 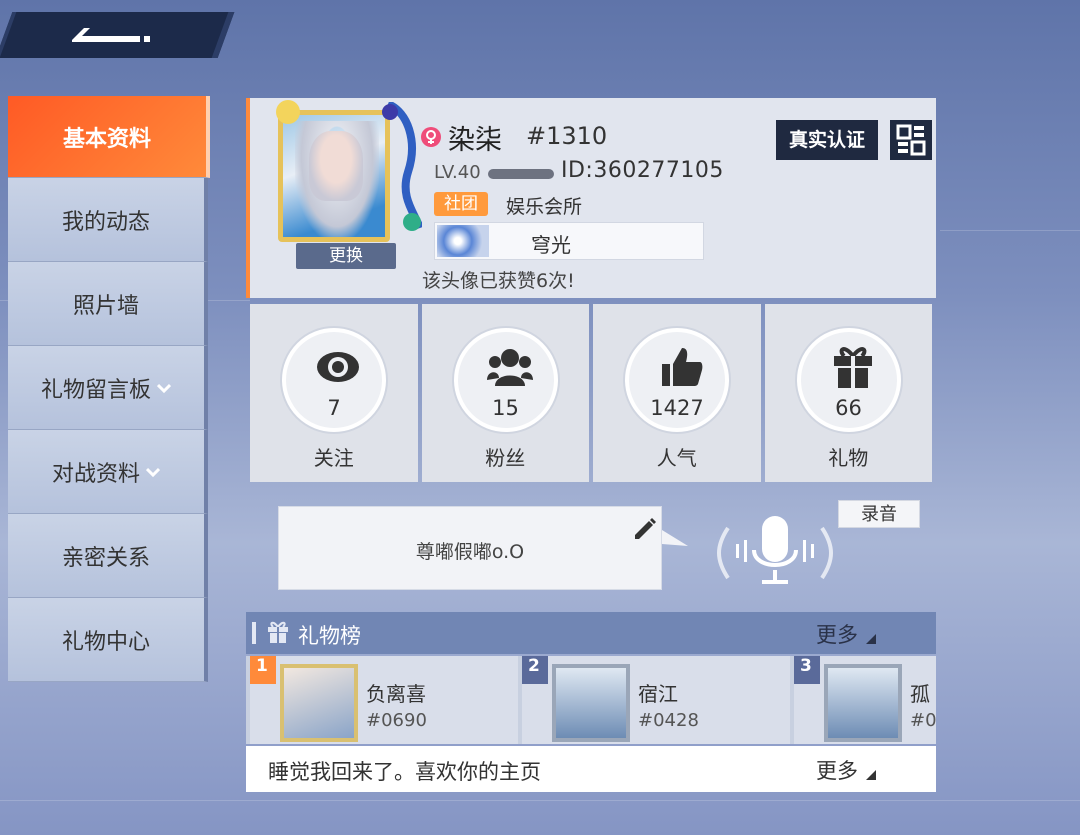 What do you see at coordinates (668, 720) in the screenshot?
I see `rank-tag: #0428` at bounding box center [668, 720].